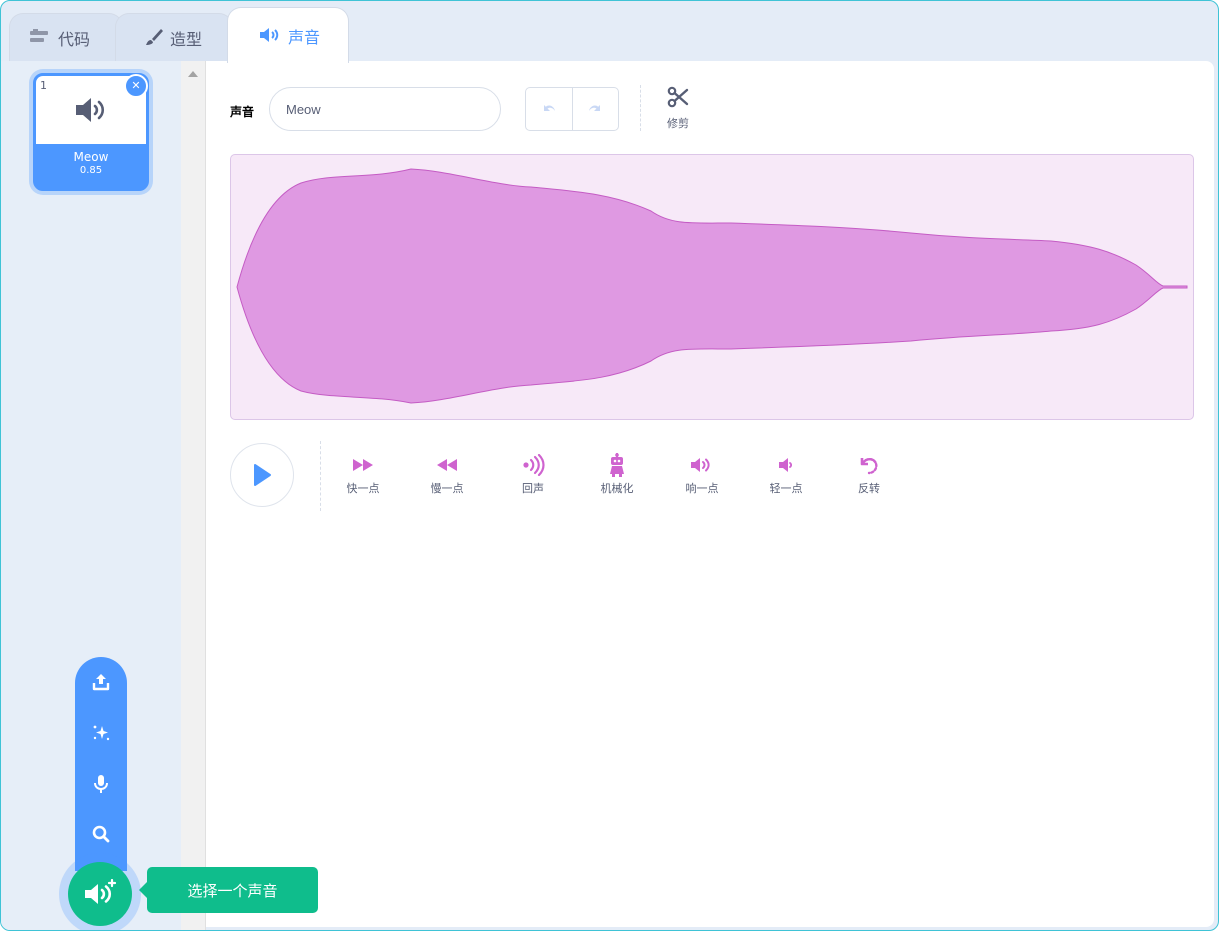  I want to click on effect-reverse-button: 反转, so click(869, 474).